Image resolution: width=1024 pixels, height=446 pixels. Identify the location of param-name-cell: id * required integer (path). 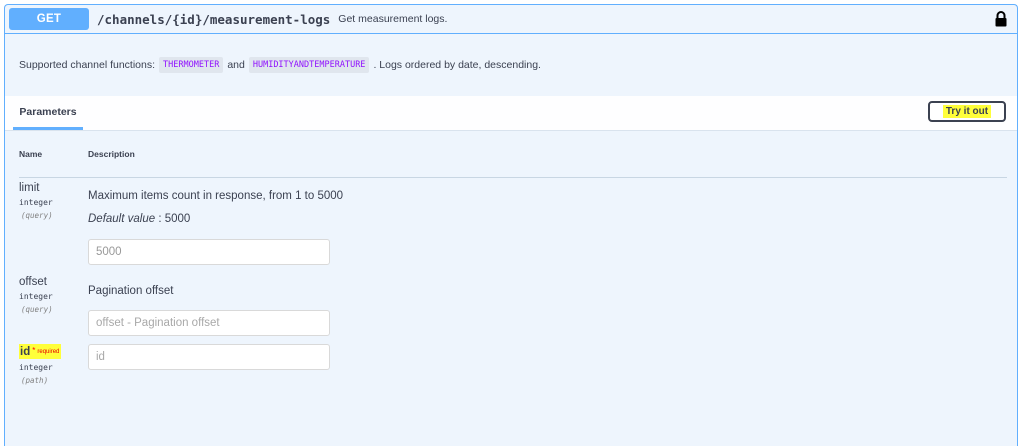
(53, 363).